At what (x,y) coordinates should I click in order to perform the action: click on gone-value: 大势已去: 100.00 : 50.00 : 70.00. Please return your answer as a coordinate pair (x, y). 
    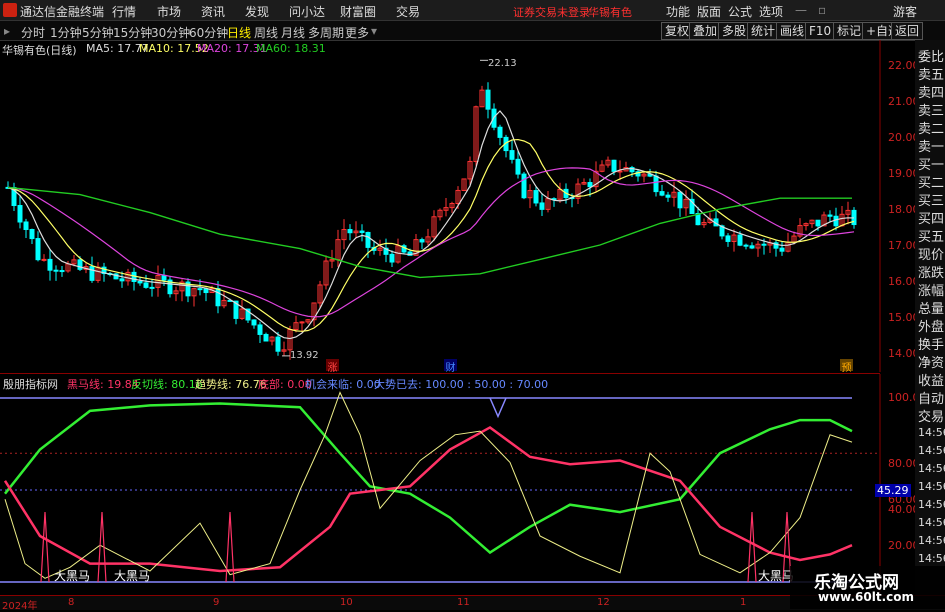
    Looking at the image, I should click on (461, 384).